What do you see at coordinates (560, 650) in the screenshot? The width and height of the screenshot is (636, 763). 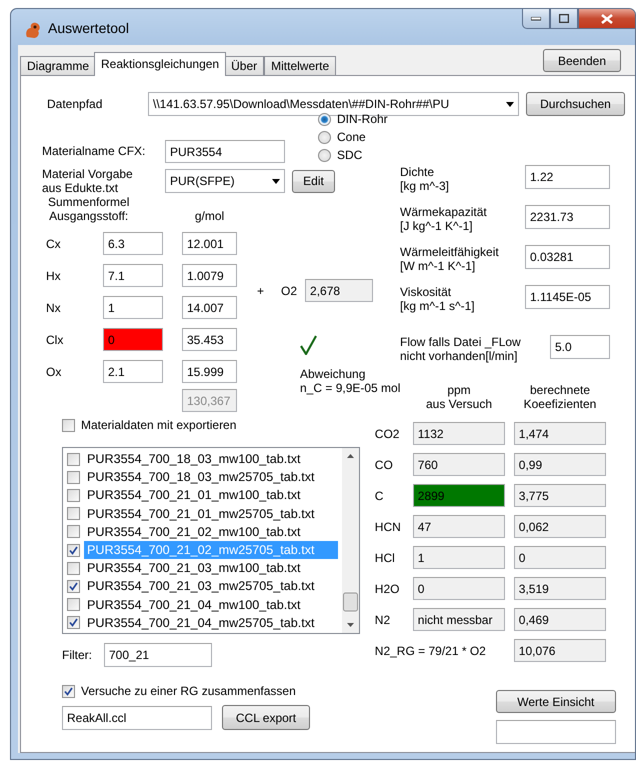 I see `coefficient-field: 10,076` at bounding box center [560, 650].